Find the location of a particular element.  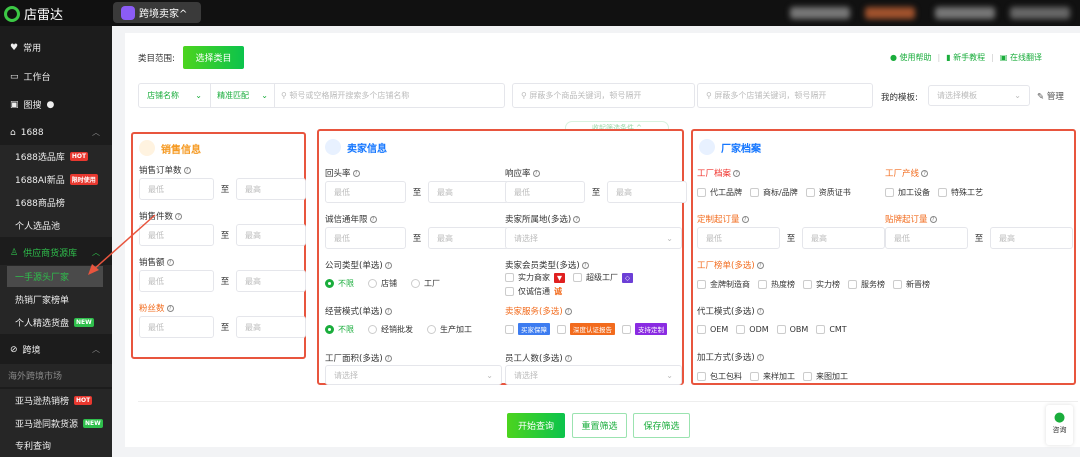

annotation-arrow is located at coordinates (122, 244).